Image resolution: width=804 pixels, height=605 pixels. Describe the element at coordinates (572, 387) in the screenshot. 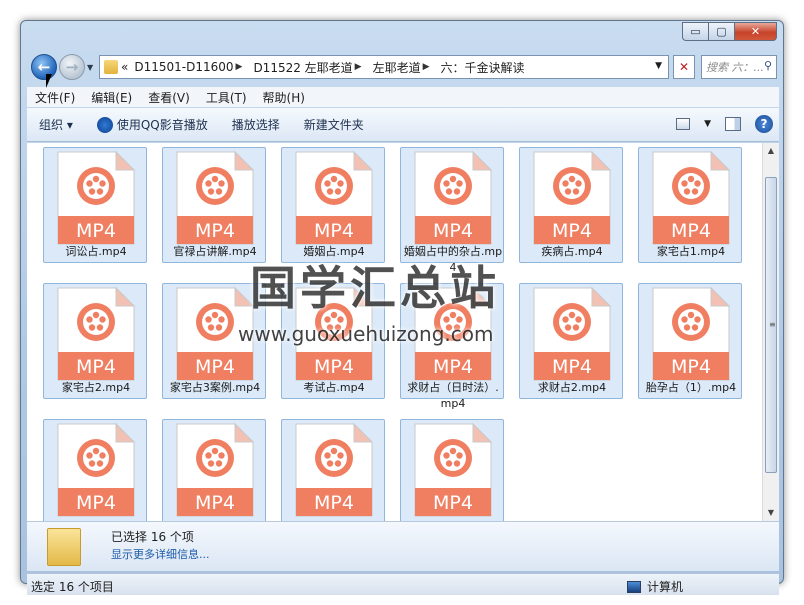

I see `file-name: 求财占2.mp4` at that location.